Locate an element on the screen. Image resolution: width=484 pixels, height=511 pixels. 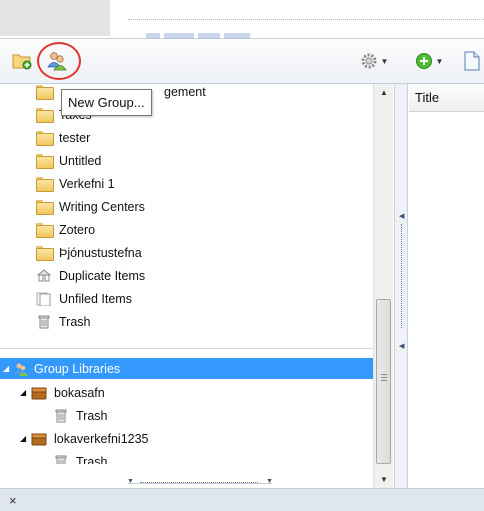
folder-add-icon is located at coordinates (22, 62).